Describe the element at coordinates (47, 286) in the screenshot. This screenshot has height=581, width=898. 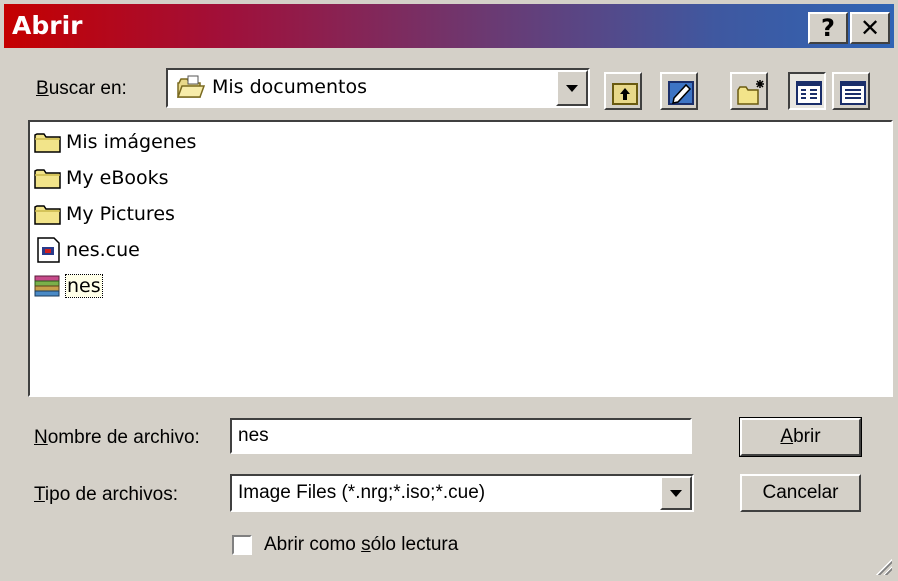
I see `disc-image-icon` at that location.